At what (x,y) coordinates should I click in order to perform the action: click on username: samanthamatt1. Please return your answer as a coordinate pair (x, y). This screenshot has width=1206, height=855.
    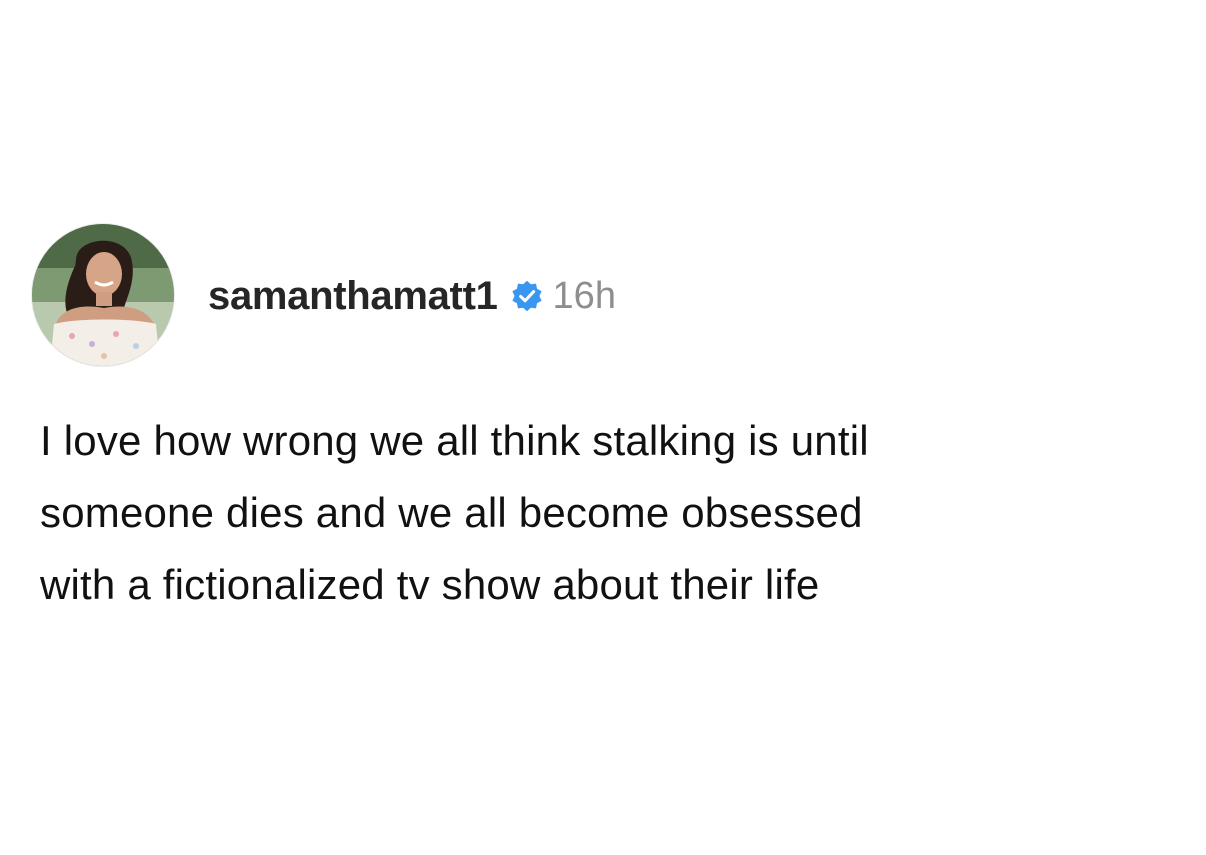
    Looking at the image, I should click on (353, 296).